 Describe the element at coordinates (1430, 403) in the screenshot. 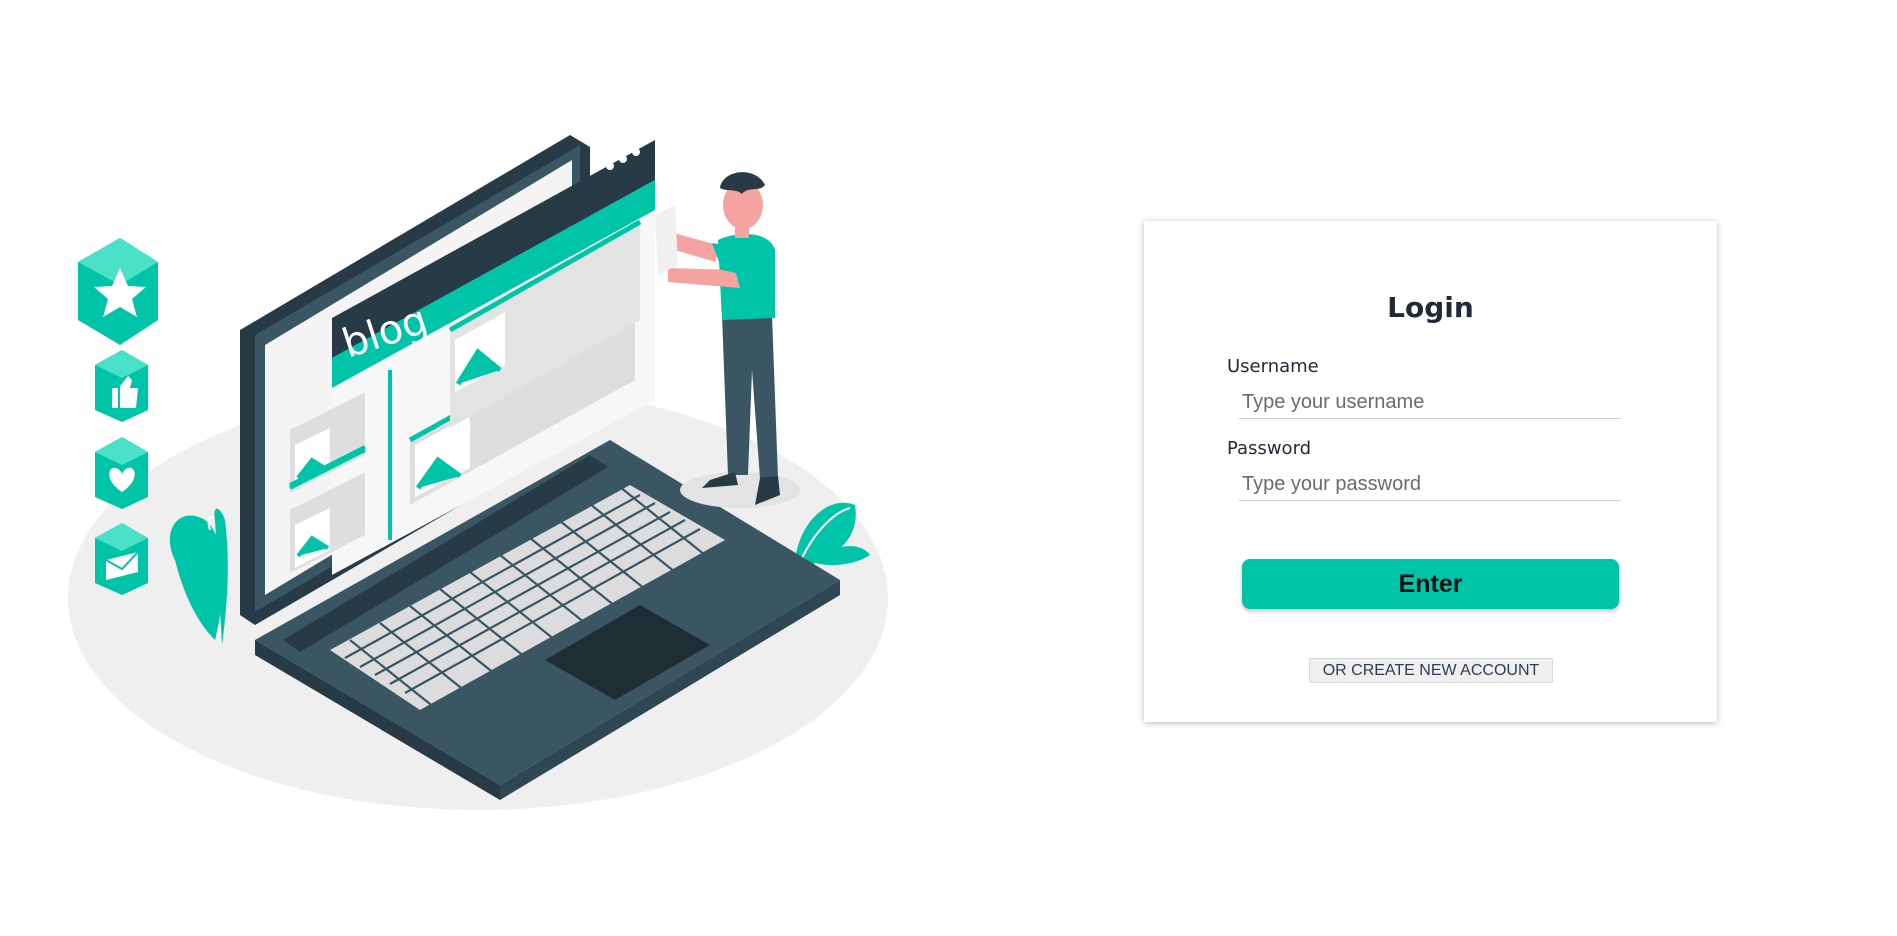

I see `username-input` at that location.